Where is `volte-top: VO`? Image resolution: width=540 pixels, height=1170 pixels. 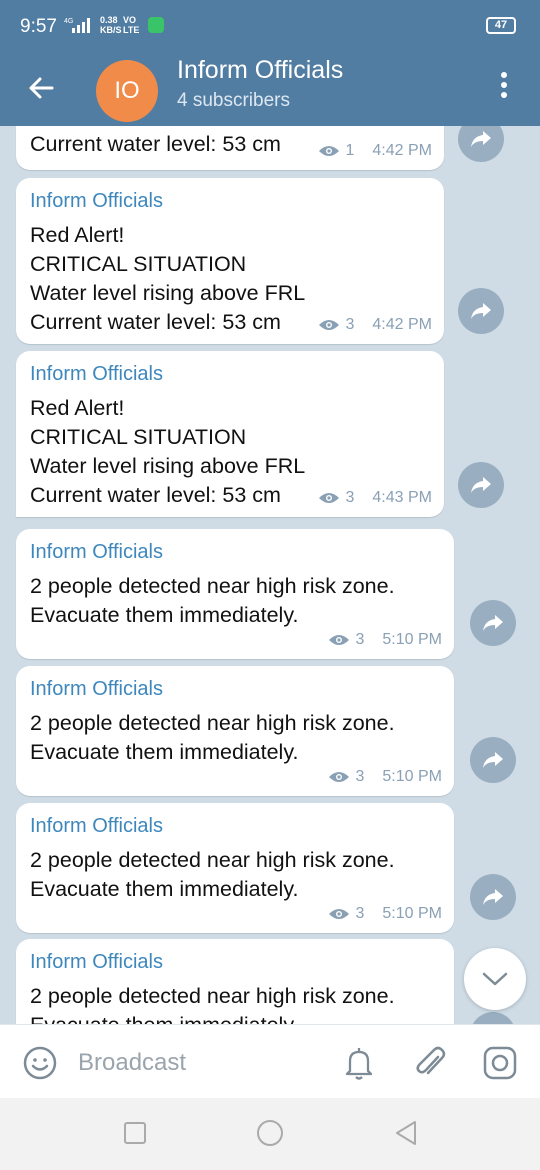
volte-top: VO is located at coordinates (130, 20).